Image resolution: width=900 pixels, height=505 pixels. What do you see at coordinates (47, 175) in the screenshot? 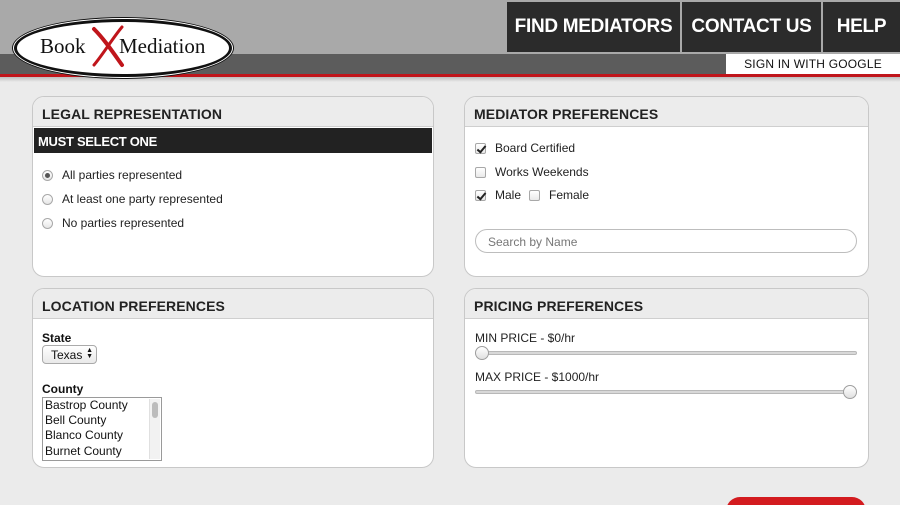
I see `radio-button-selected` at bounding box center [47, 175].